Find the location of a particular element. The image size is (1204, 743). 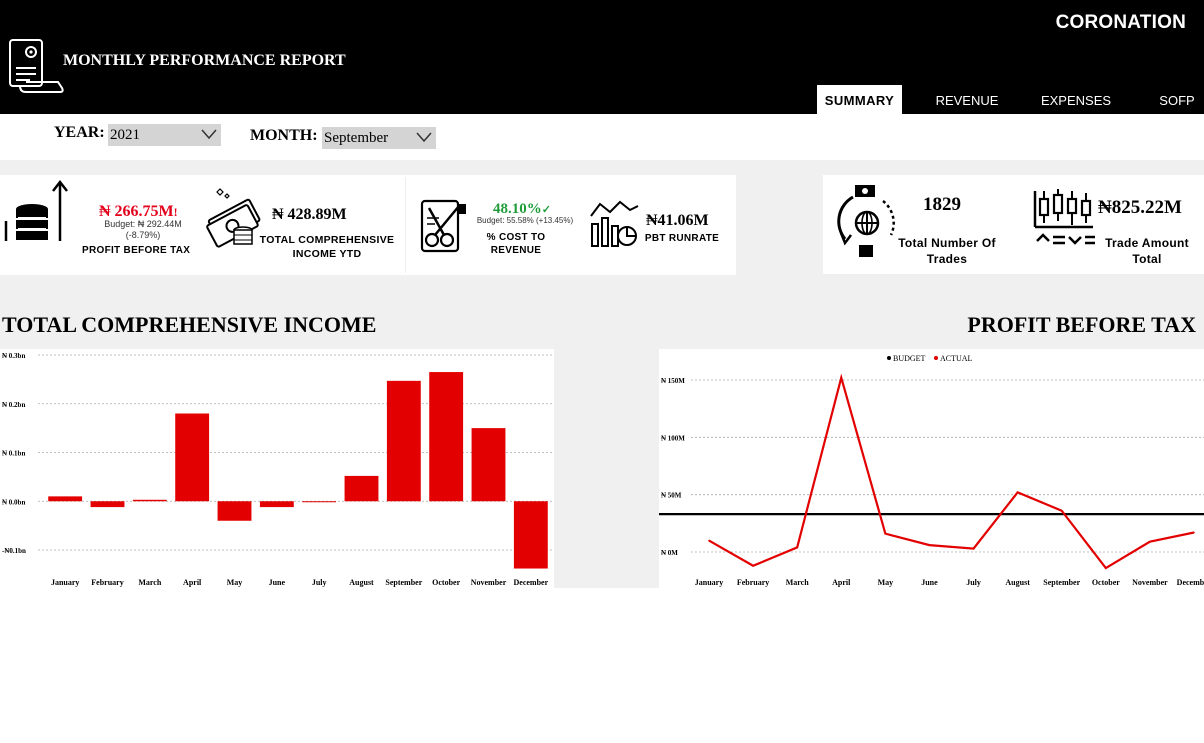

y-tick-label: ₦ 0.2bn is located at coordinates (13, 405).